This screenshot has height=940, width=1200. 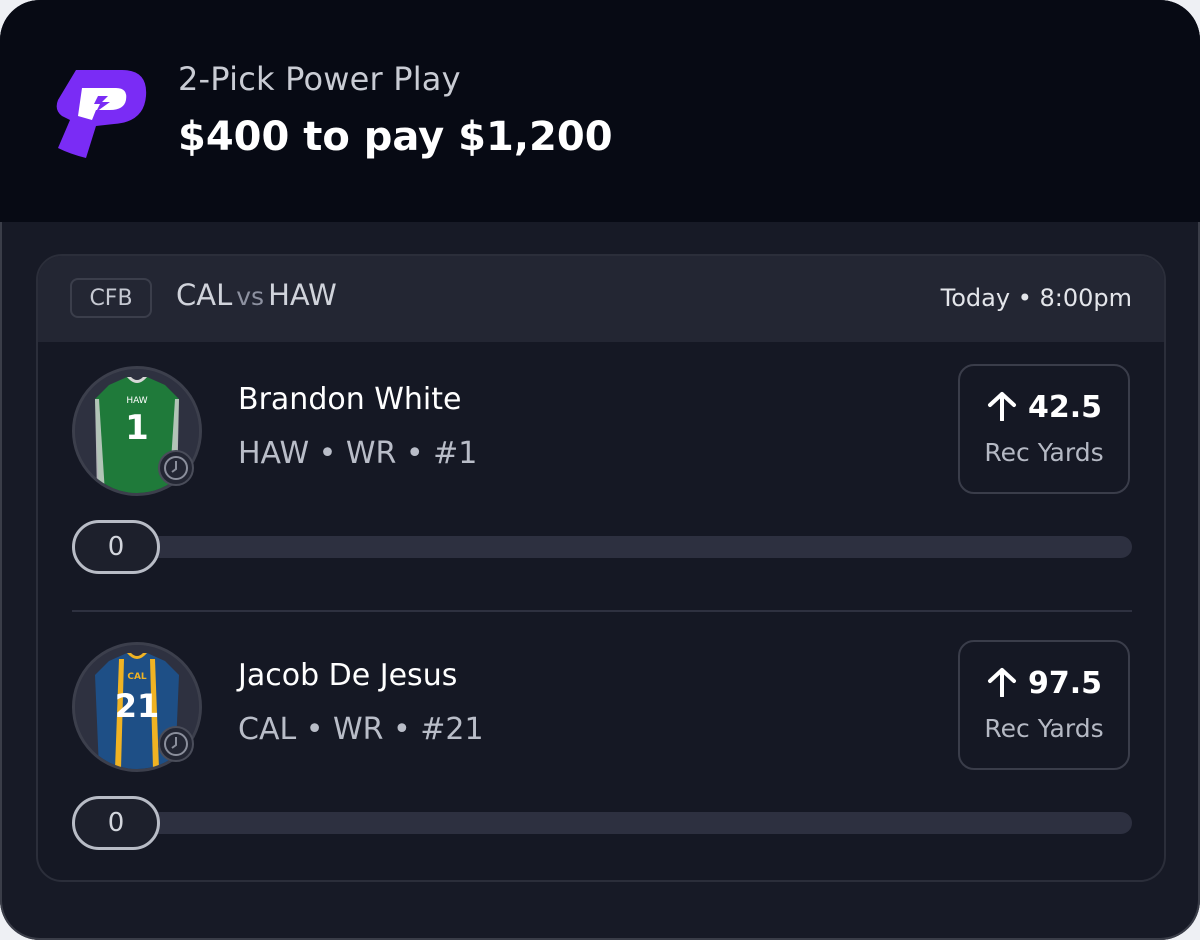 I want to click on team-b: HAW, so click(x=302, y=295).